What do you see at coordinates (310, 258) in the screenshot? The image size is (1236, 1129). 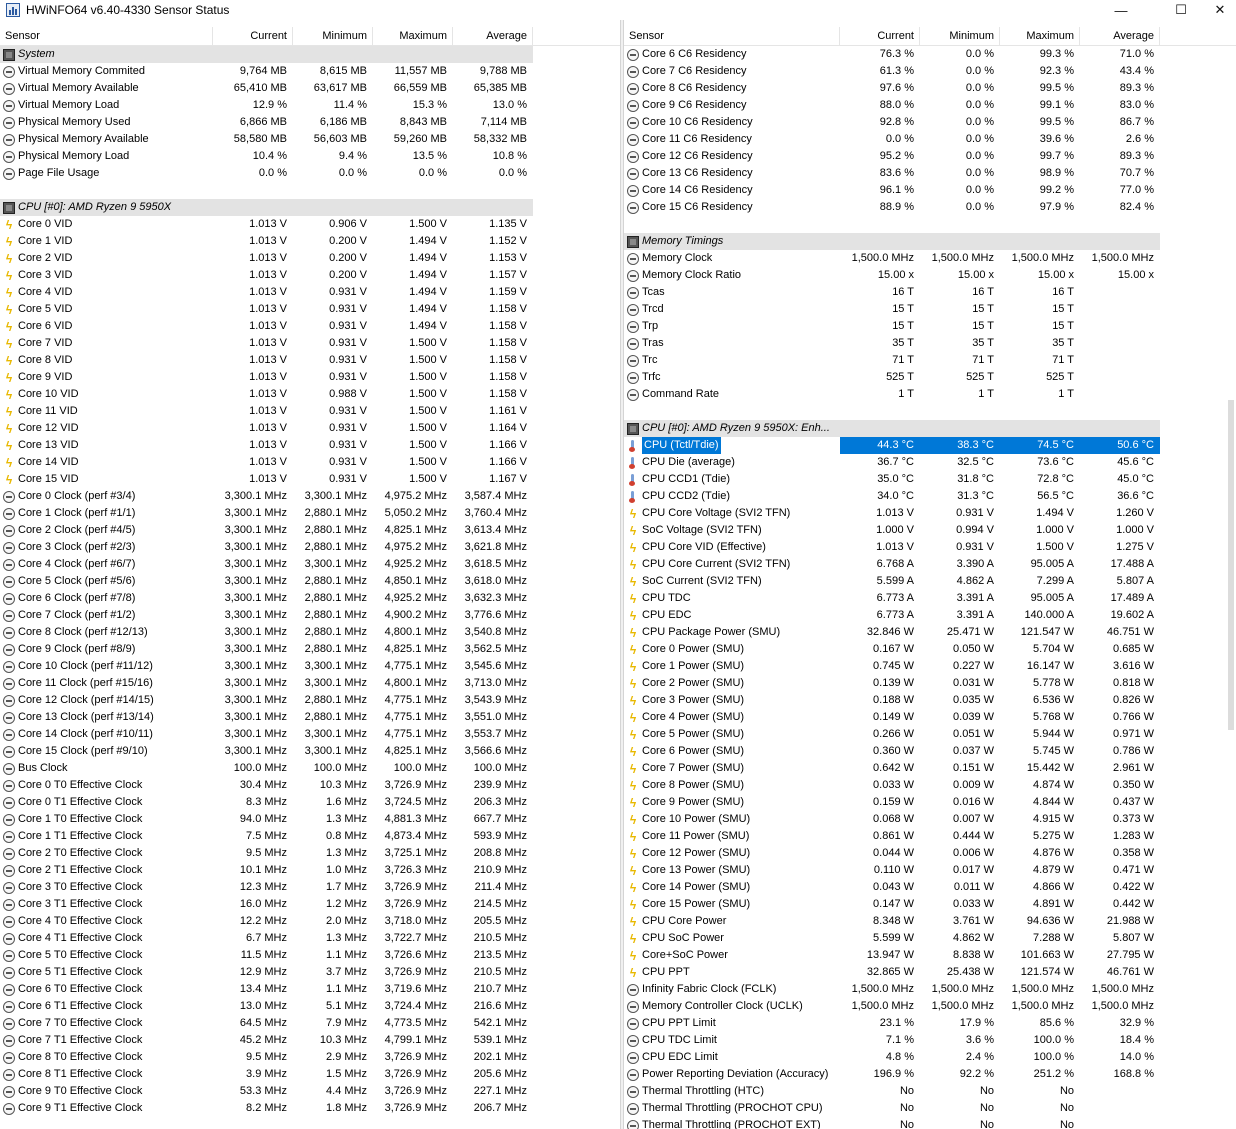 I see `sensor-row: ϟ Core 2 VID 1.013 V 0.200 V 1.494 V 1.153 V` at bounding box center [310, 258].